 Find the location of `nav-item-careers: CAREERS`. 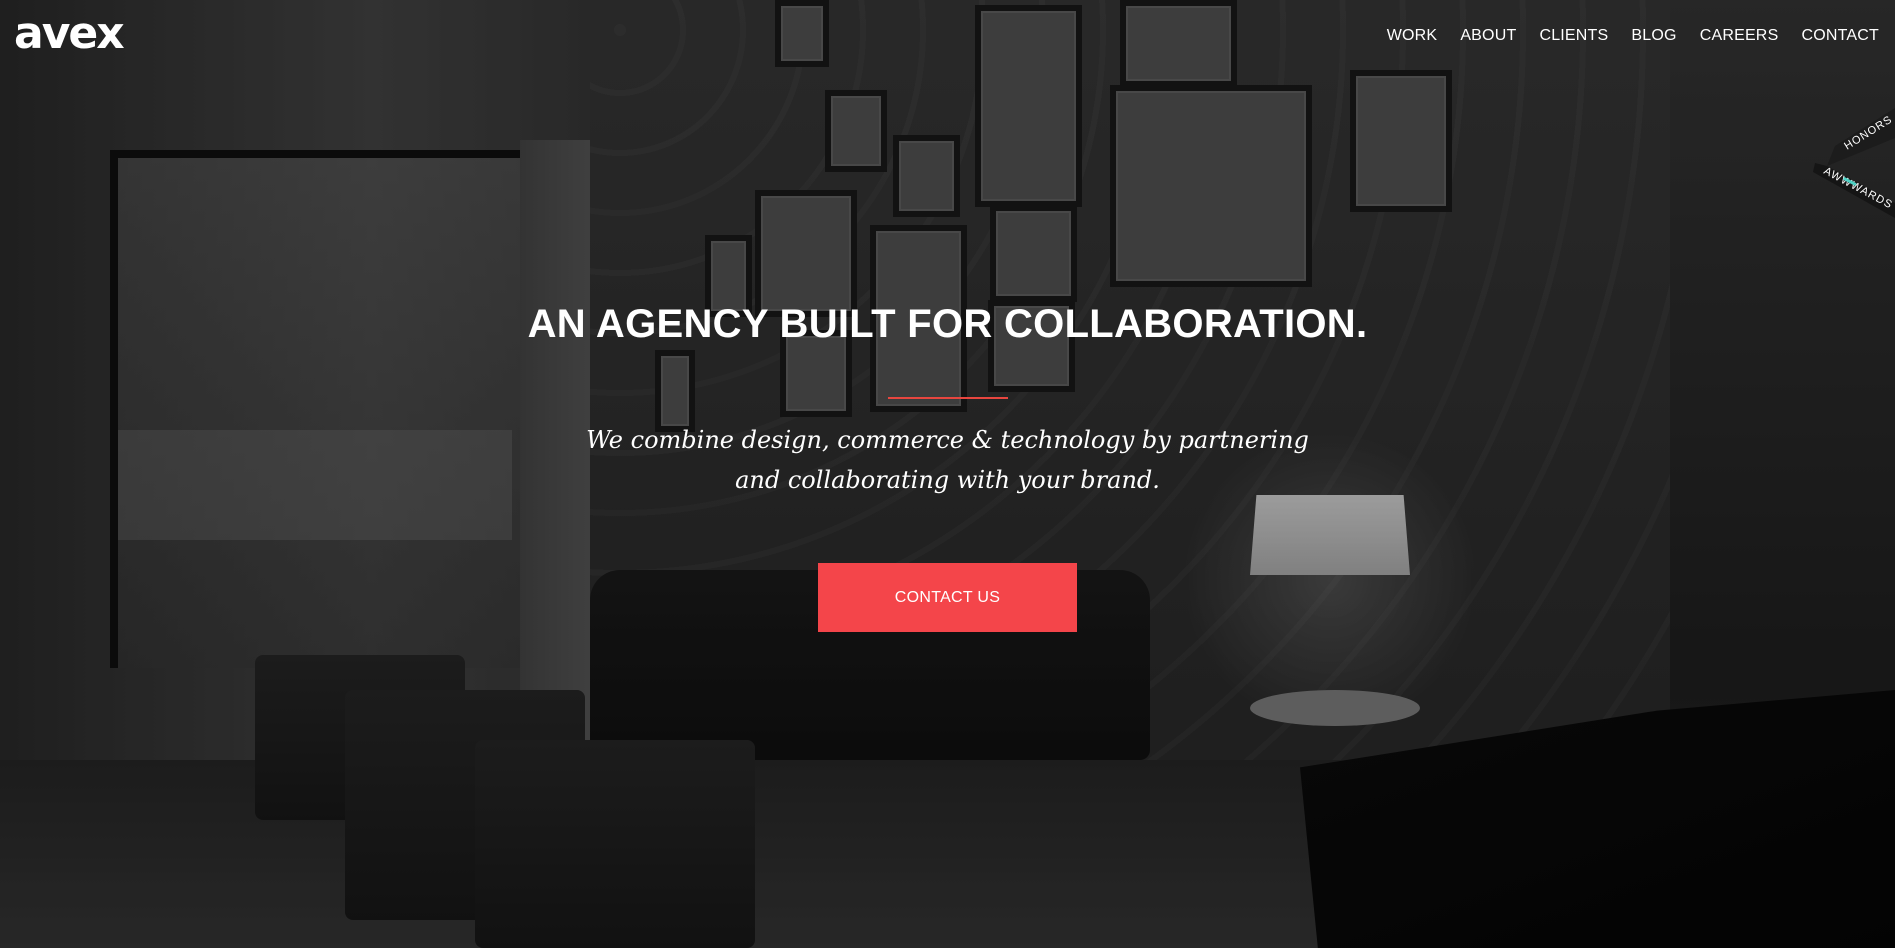

nav-item-careers: CAREERS is located at coordinates (1739, 36).